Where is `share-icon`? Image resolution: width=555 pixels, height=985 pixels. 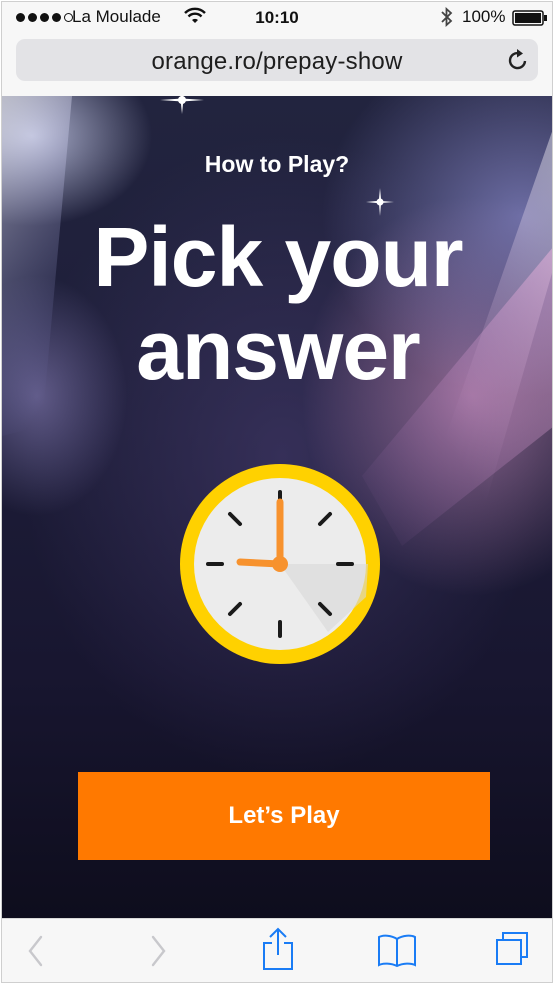 share-icon is located at coordinates (278, 949).